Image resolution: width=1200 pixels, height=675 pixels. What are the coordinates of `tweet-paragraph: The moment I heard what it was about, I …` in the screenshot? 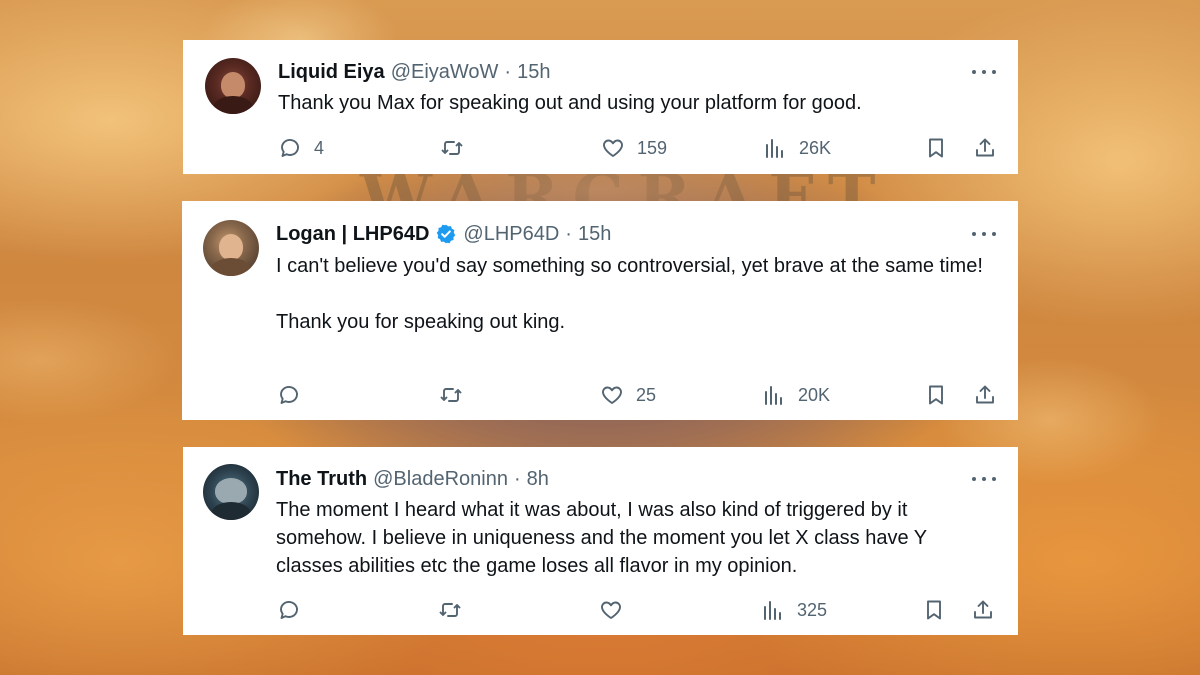 It's located at (601, 538).